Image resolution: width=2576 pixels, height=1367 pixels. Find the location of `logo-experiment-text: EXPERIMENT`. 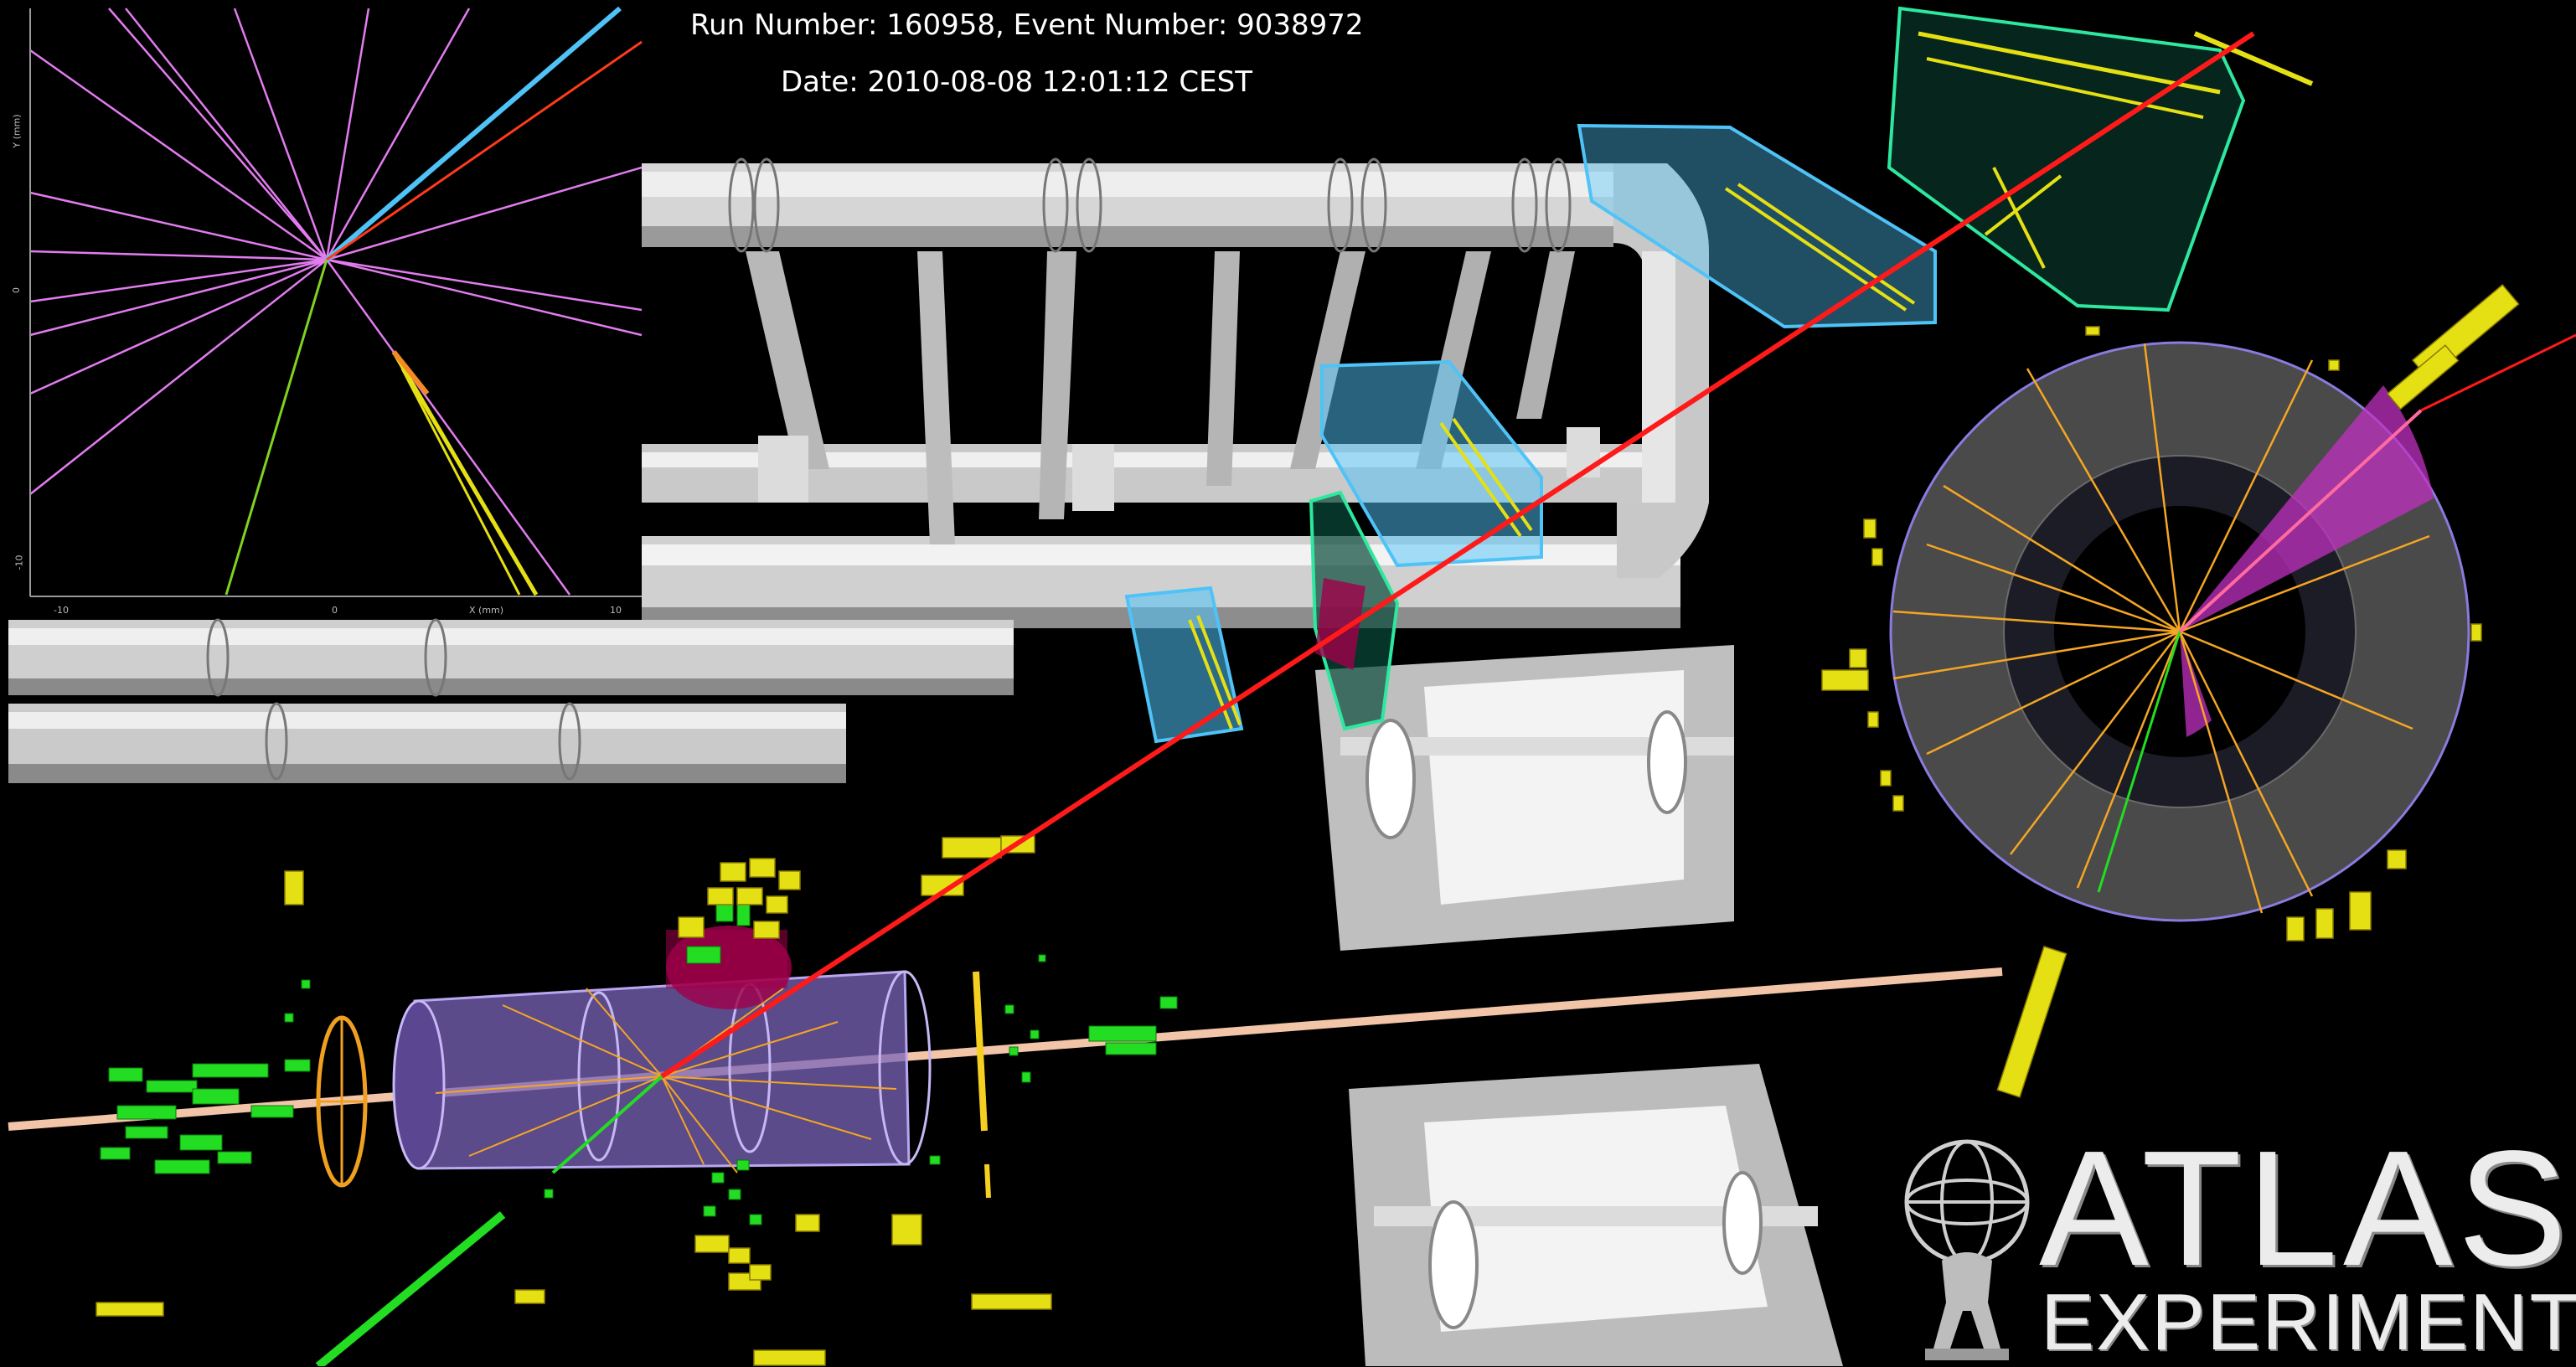

logo-experiment-text: EXPERIMENT is located at coordinates (2308, 1322).